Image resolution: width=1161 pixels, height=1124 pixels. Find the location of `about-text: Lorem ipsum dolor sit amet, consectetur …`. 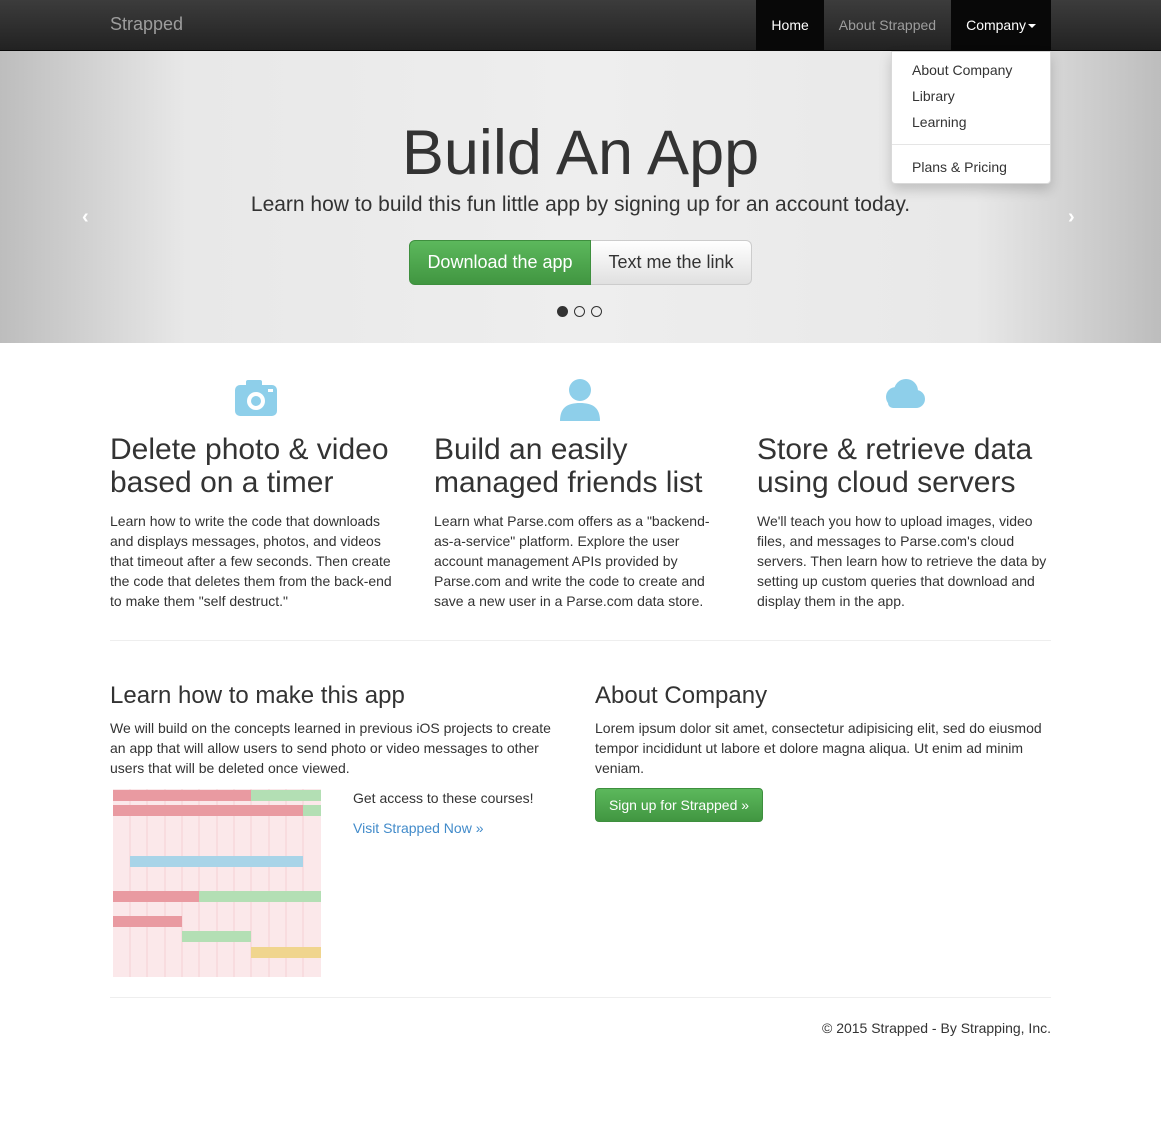

about-text: Lorem ipsum dolor sit amet, consectetur … is located at coordinates (818, 748).